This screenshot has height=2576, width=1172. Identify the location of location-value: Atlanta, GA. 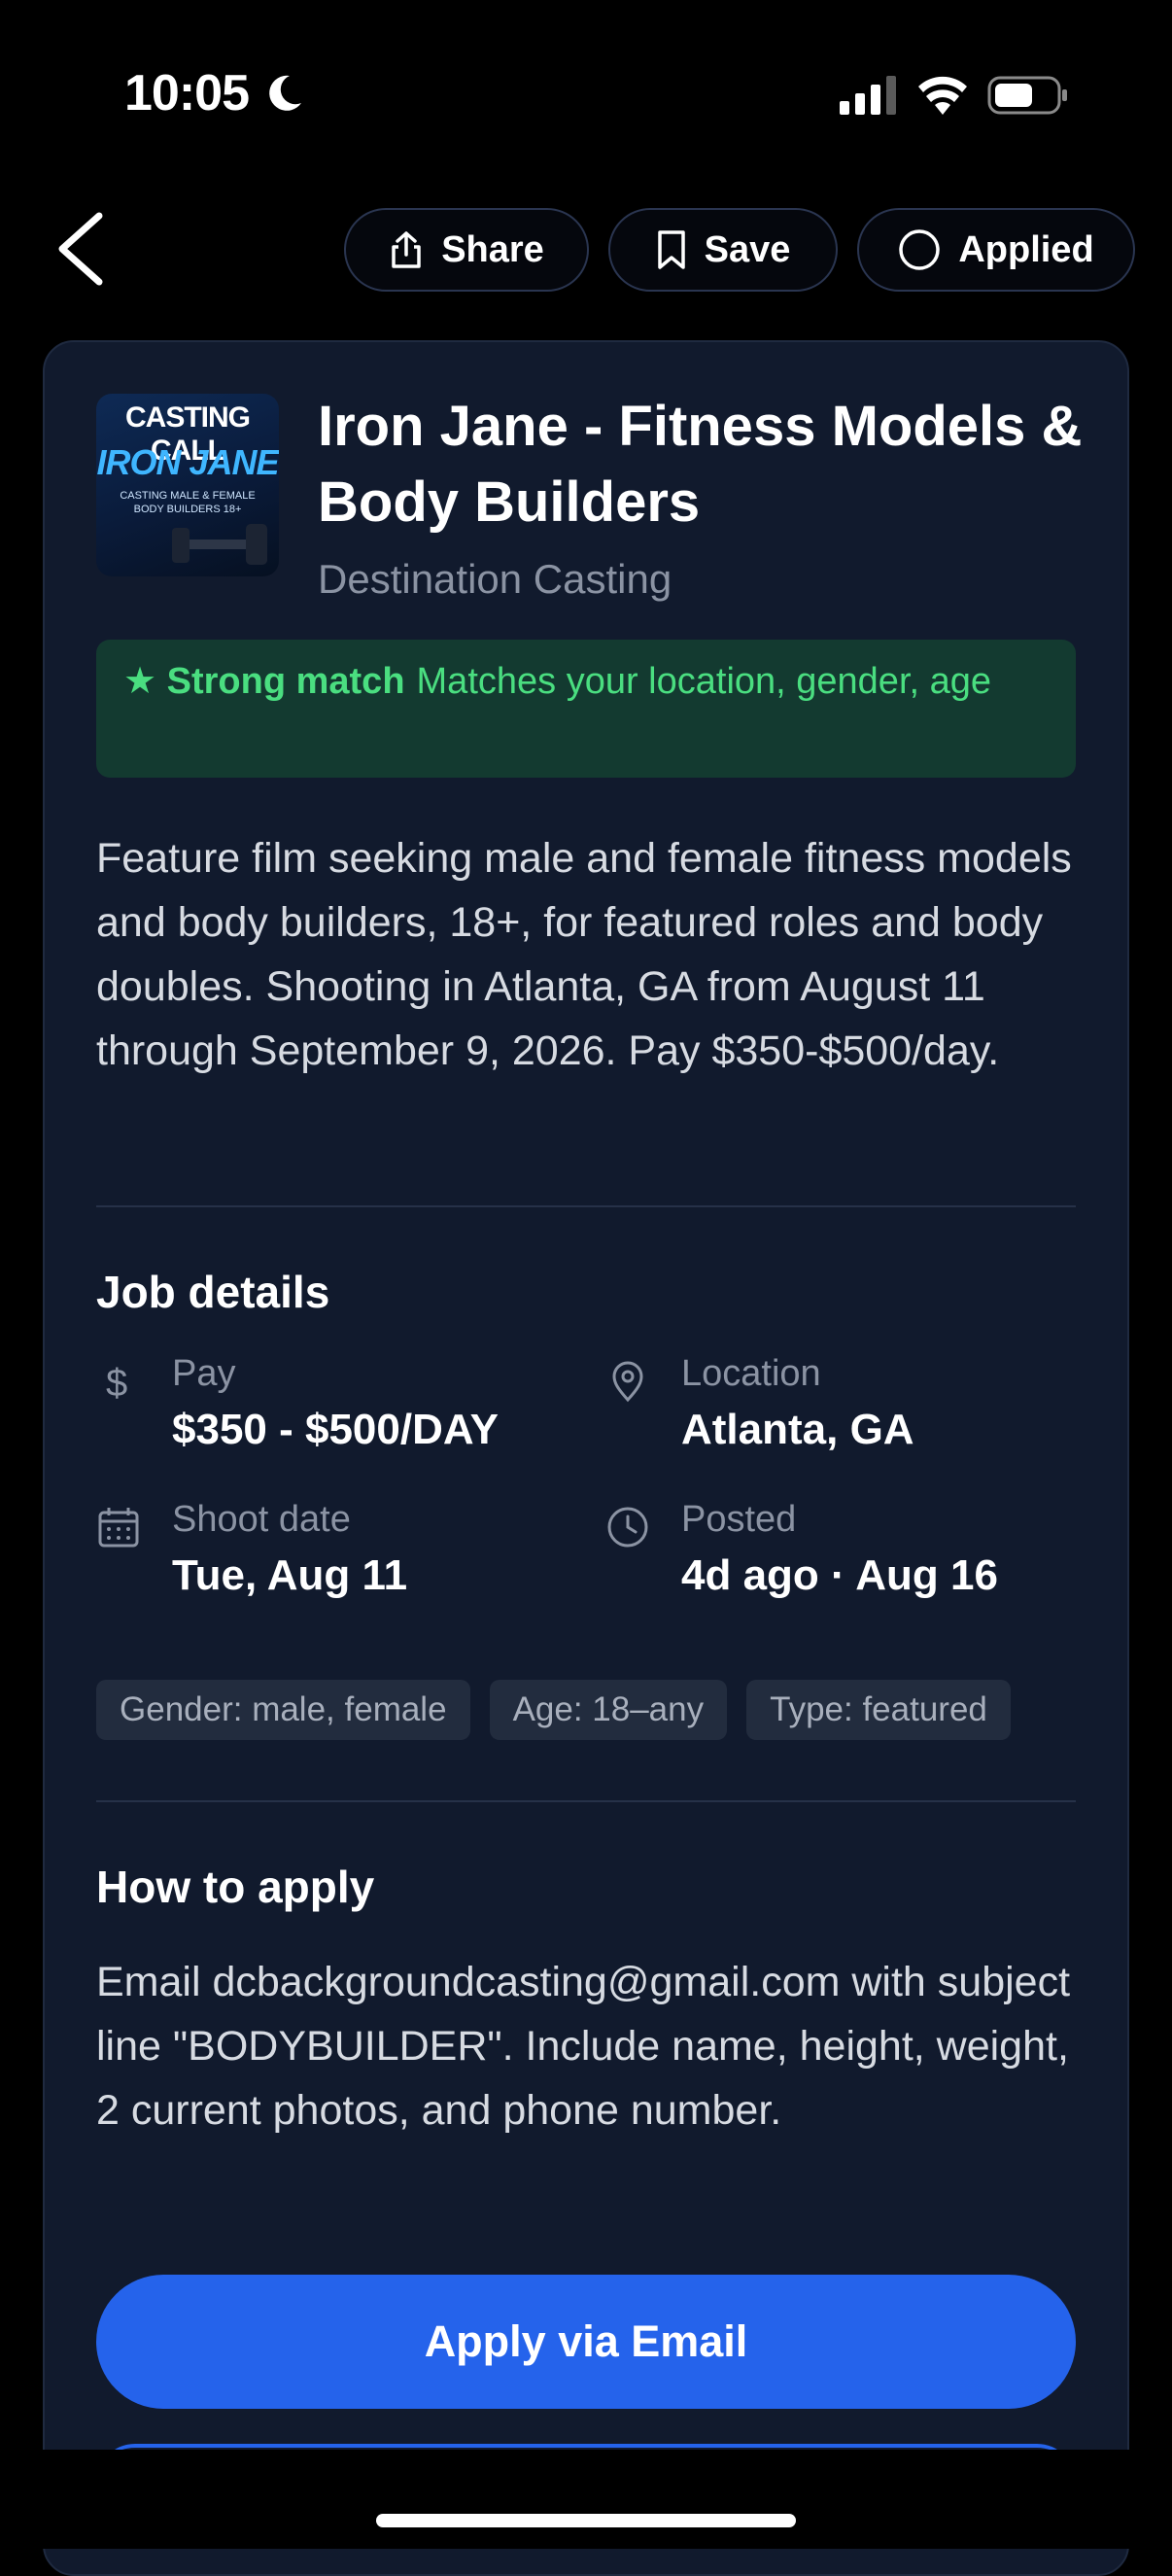
(798, 1429).